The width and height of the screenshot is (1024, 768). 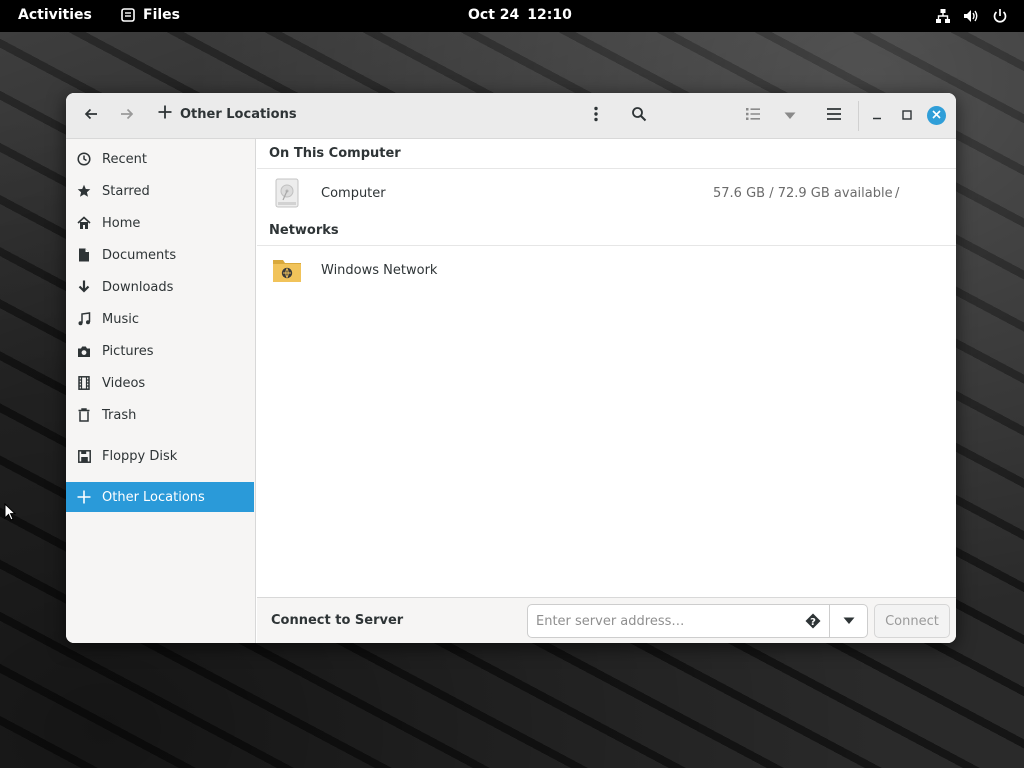 What do you see at coordinates (84, 255) in the screenshot?
I see `document-icon` at bounding box center [84, 255].